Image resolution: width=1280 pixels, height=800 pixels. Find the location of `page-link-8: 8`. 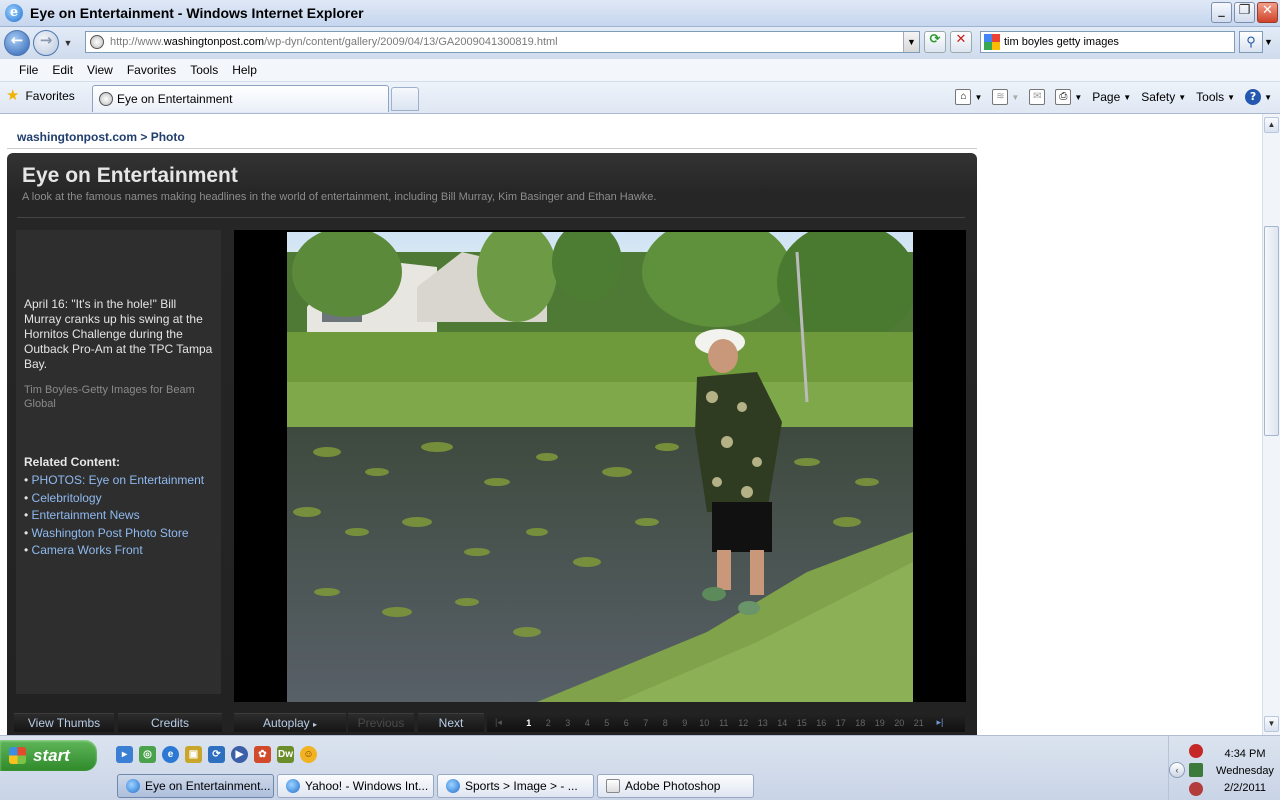

page-link-8: 8 is located at coordinates (666, 723).